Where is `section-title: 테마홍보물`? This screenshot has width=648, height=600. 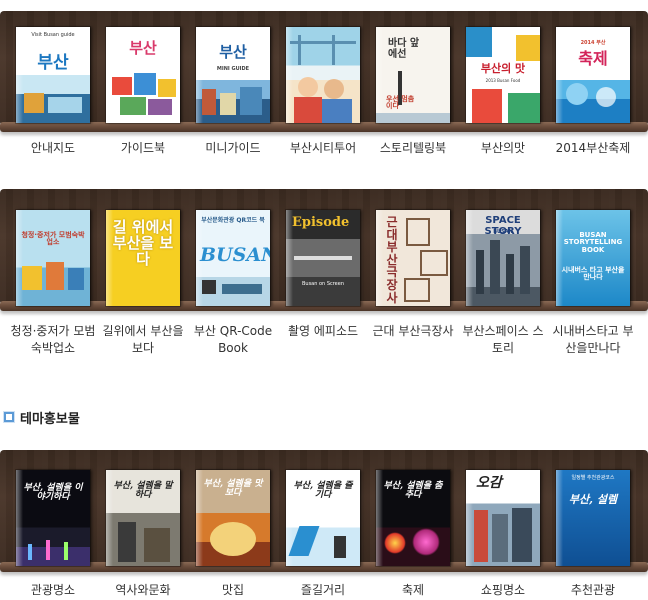 section-title: 테마홍보물 is located at coordinates (50, 419).